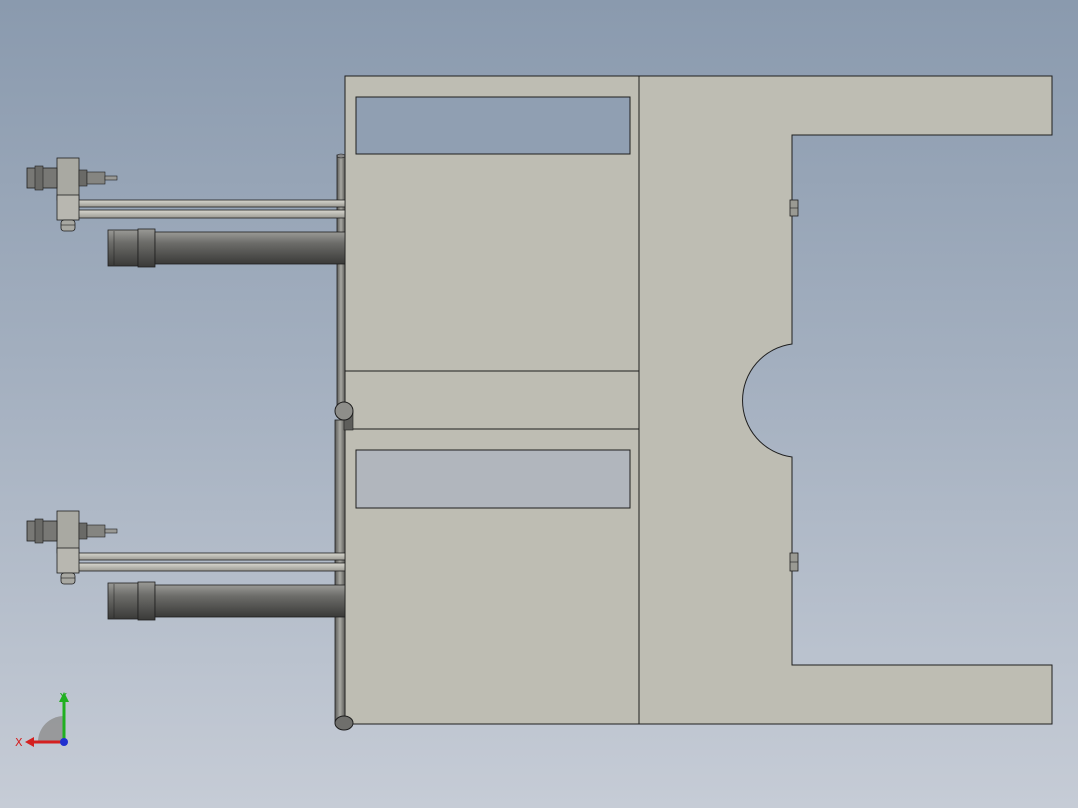  What do you see at coordinates (341, 282) in the screenshot?
I see `vertical-rod-upper` at bounding box center [341, 282].